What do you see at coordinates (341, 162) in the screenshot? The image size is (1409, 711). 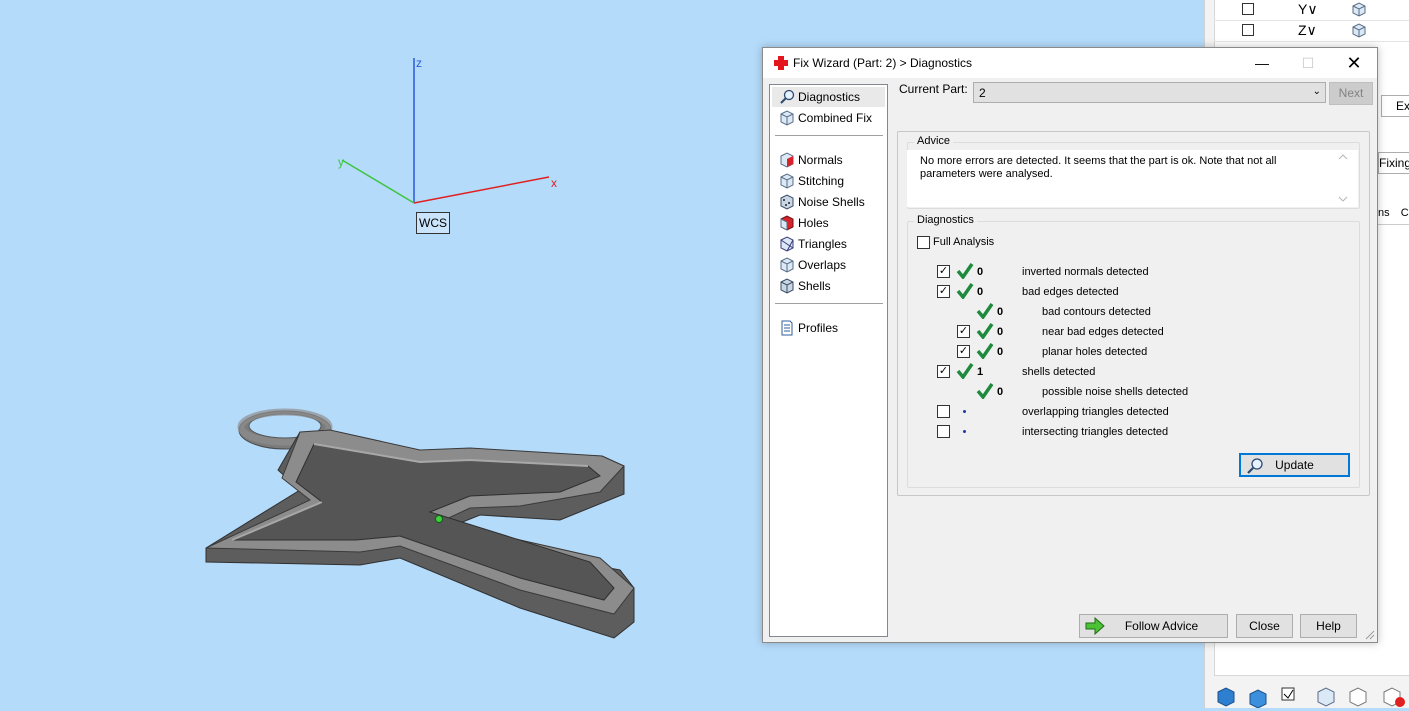 I see `y-axis-label: y` at bounding box center [341, 162].